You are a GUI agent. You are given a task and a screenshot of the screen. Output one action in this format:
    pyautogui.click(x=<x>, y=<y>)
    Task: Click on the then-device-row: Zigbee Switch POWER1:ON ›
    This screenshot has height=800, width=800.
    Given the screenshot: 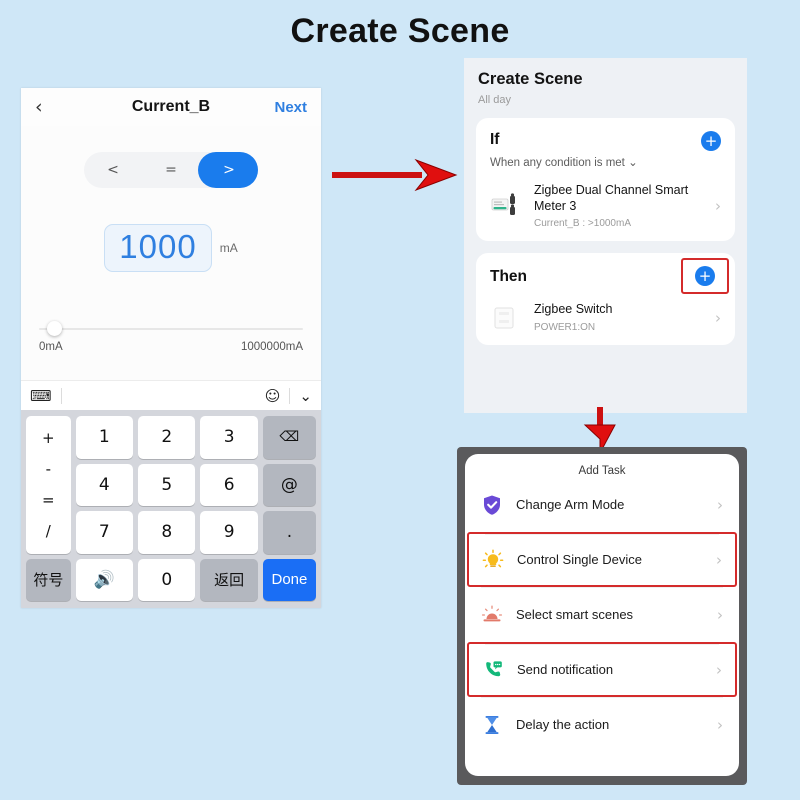 What is the action you would take?
    pyautogui.click(x=605, y=317)
    